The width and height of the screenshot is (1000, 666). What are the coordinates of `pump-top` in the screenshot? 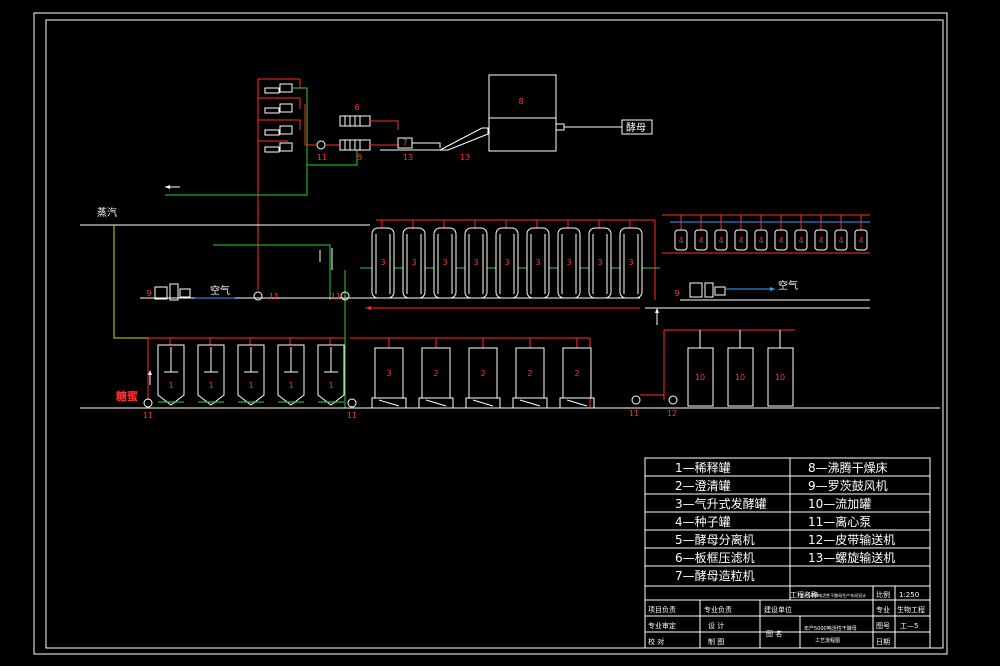 It's located at (321, 145).